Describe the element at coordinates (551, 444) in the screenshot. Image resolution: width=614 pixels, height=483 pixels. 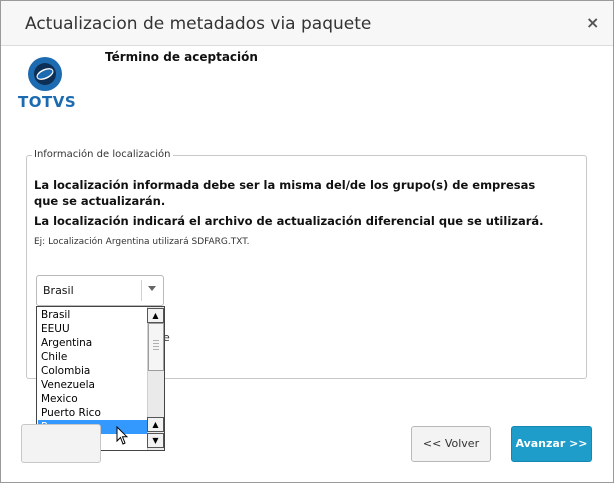
I see `next-button: Avanzar >>` at that location.